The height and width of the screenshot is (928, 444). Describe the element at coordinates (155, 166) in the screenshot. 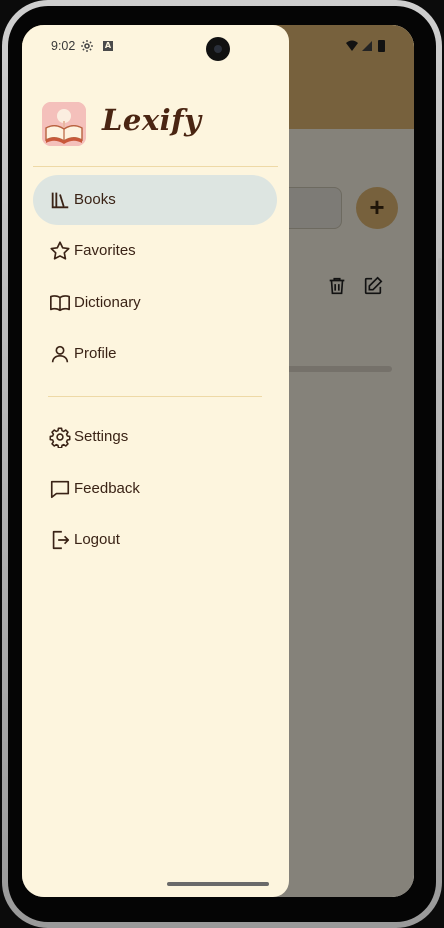

I see `header-divider` at that location.